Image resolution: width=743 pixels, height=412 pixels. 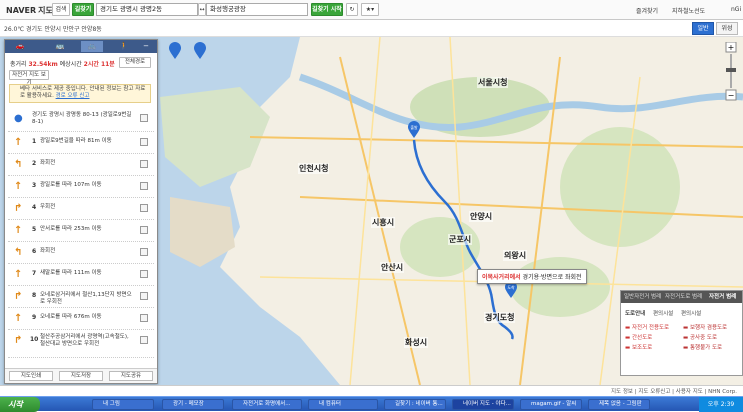 I want to click on ngi-link: nGi, so click(x=736, y=9).